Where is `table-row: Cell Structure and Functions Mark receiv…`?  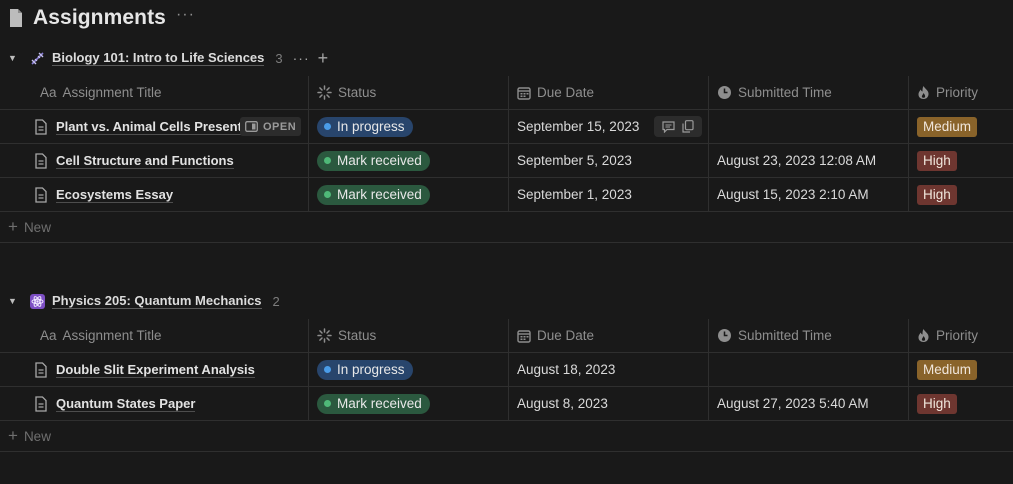
table-row: Cell Structure and Functions Mark receiv… is located at coordinates (506, 161).